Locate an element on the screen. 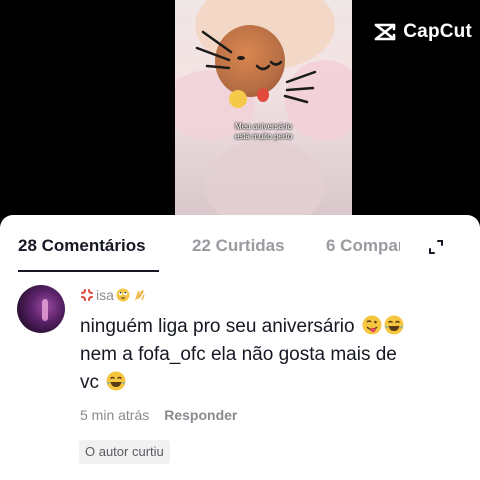 The image size is (480, 480). tab-likes: 22 Curtidas is located at coordinates (238, 246).